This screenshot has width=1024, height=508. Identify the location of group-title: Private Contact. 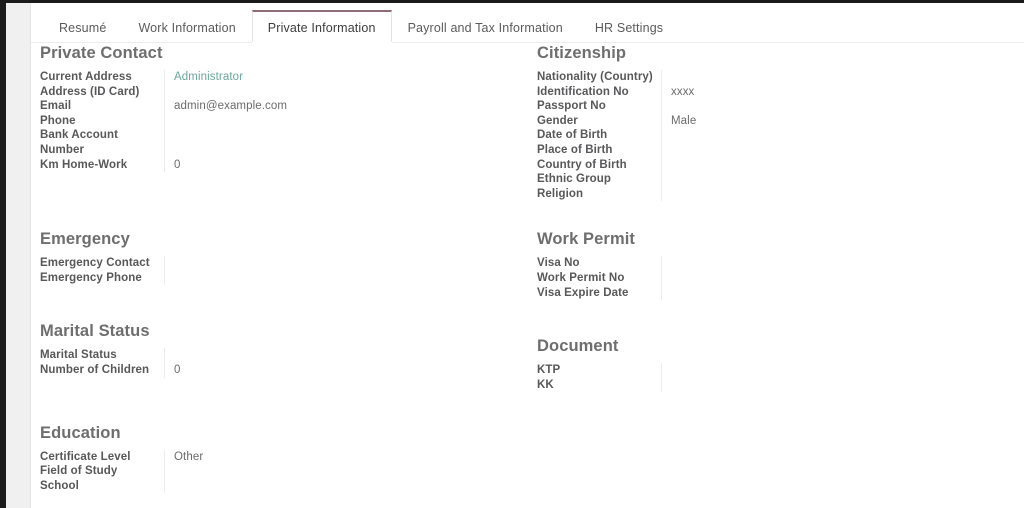
(101, 53).